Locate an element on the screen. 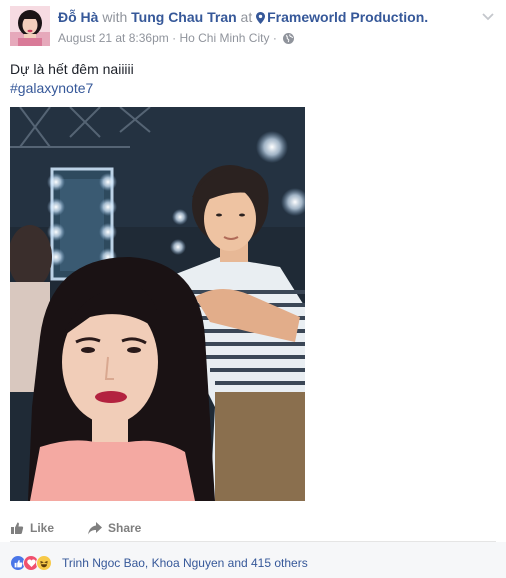 The height and width of the screenshot is (578, 506). post-actions: Like Share is located at coordinates (253, 528).